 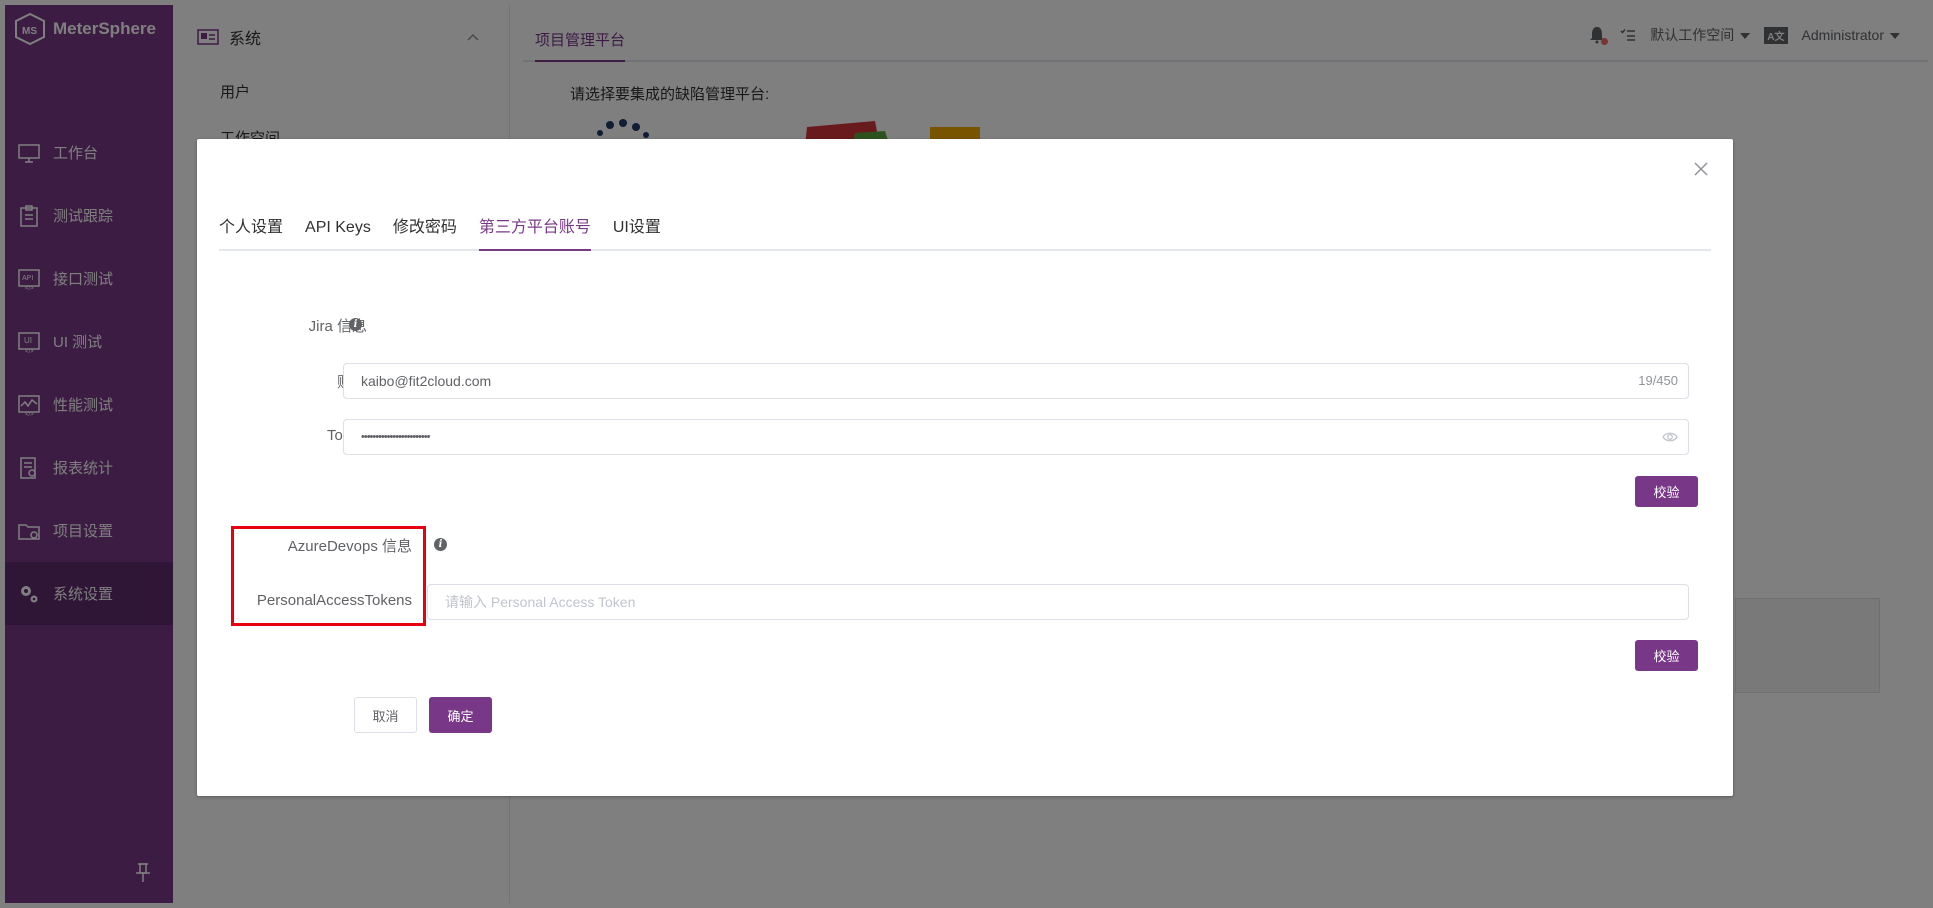 What do you see at coordinates (338, 235) in the screenshot?
I see `tab-api-keys: API Keys` at bounding box center [338, 235].